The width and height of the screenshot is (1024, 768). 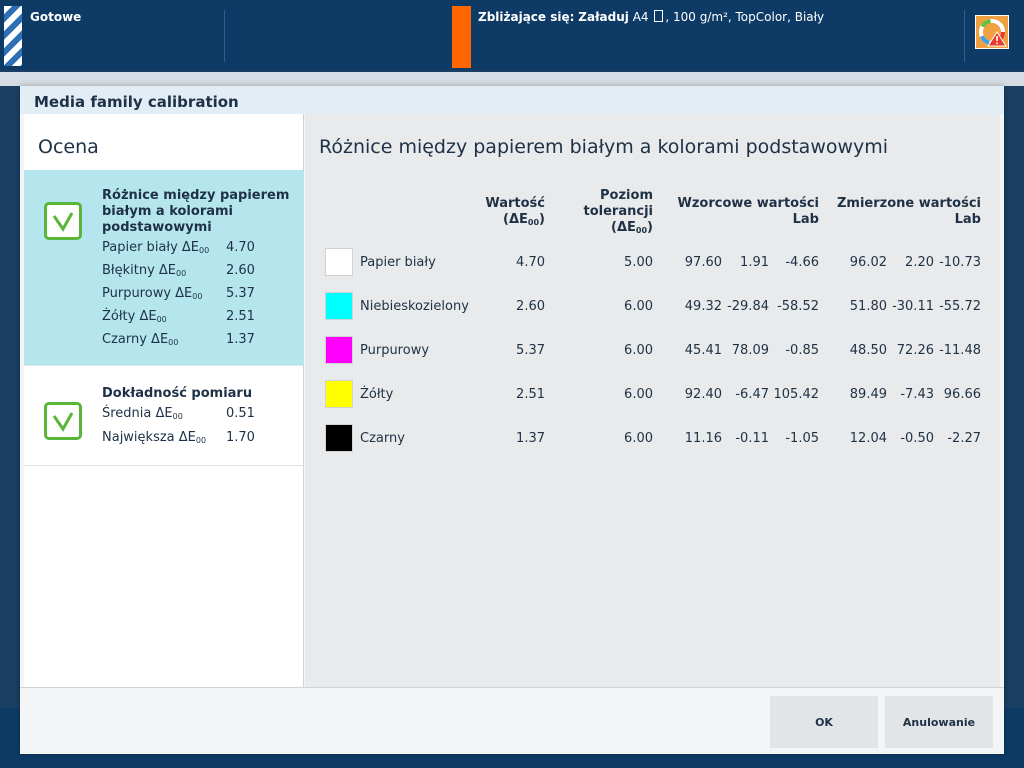 I want to click on cell-ref-b: 105.42, so click(x=796, y=394).